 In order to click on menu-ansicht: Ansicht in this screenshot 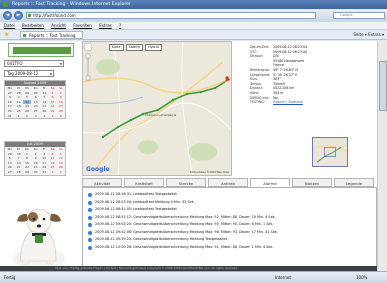, I will do `click(58, 25)`.